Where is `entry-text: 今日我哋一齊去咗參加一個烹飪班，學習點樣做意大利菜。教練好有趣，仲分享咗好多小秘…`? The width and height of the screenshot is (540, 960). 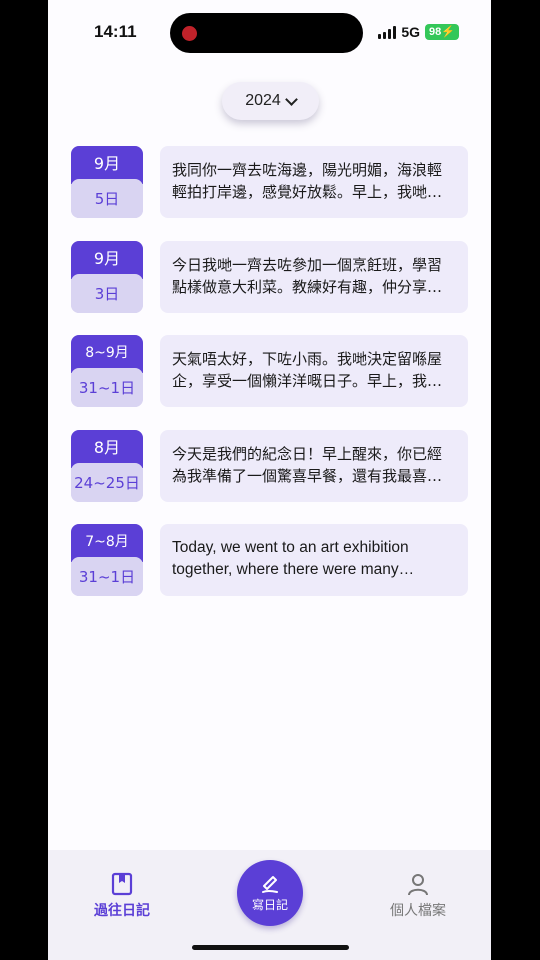 entry-text: 今日我哋一齊去咗參加一個烹飪班，學習點樣做意大利菜。教練好有趣，仲分享咗好多小秘… is located at coordinates (307, 276).